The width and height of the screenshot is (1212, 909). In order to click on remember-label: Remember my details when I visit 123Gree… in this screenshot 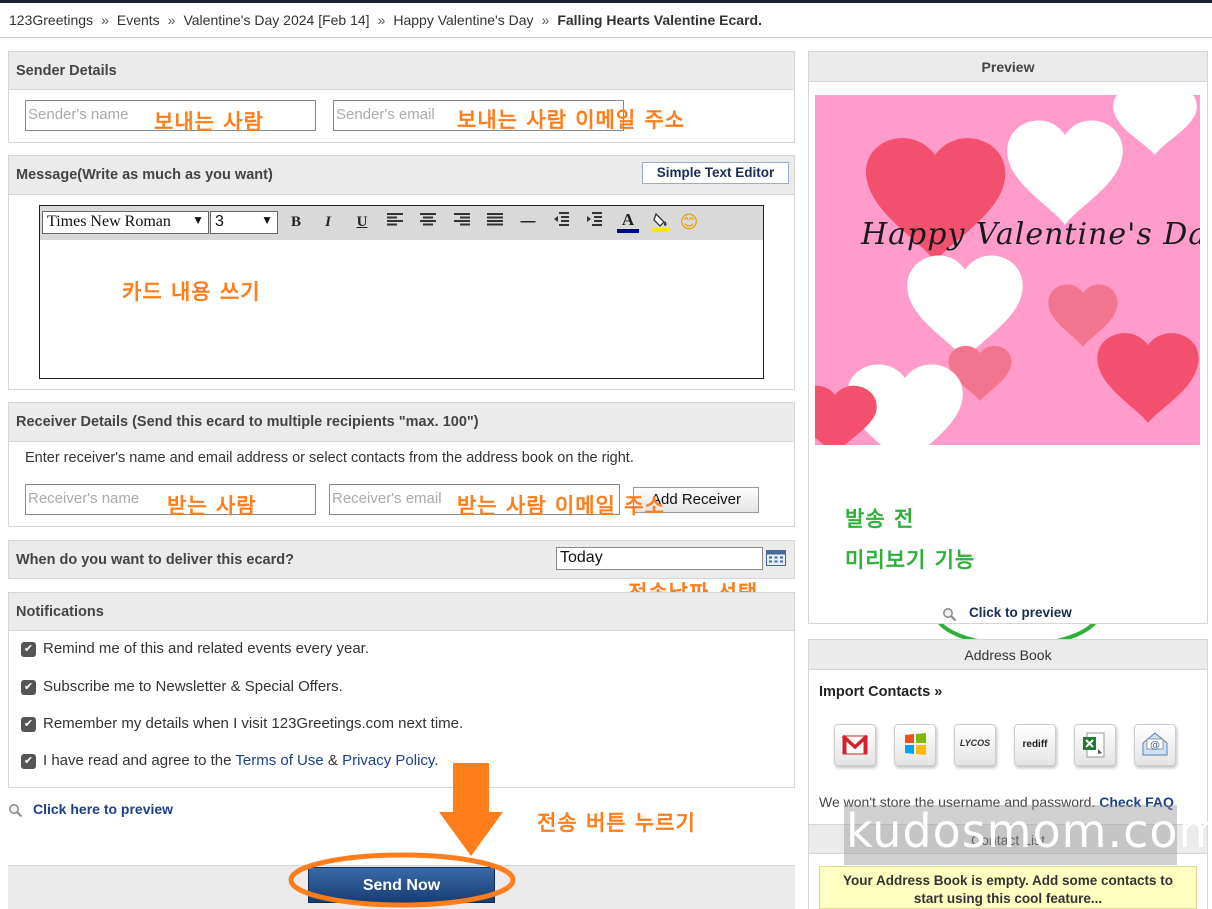, I will do `click(253, 723)`.